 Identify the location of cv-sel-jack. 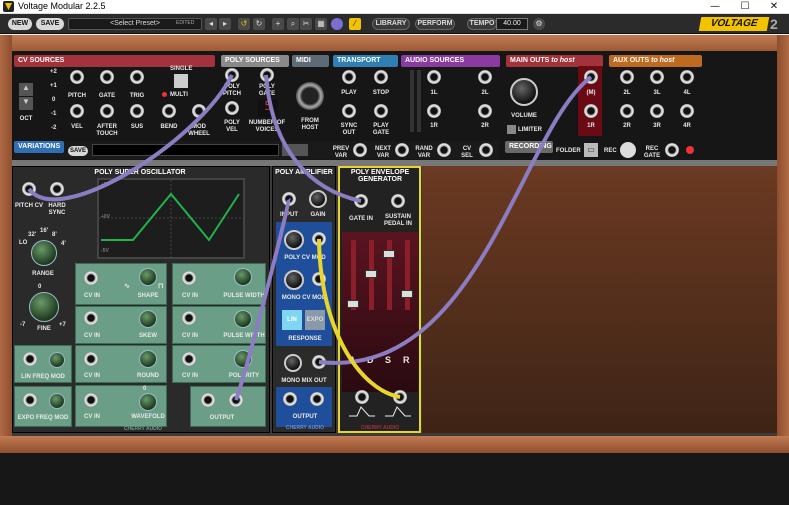
(486, 150).